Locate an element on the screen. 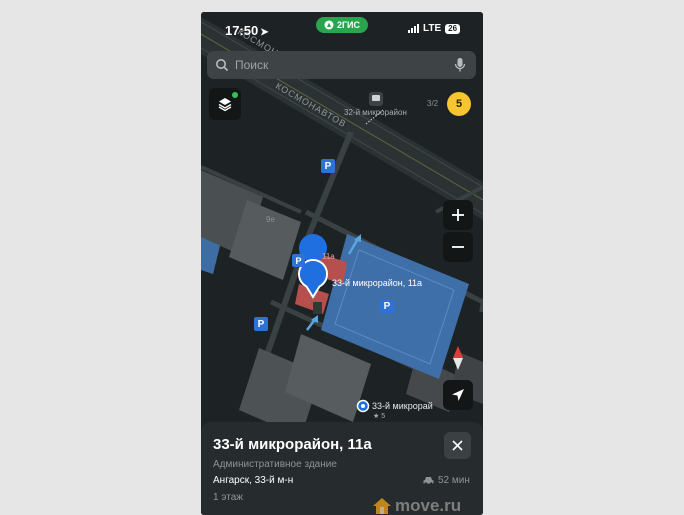 This screenshot has width=684, height=515. close-button is located at coordinates (457, 445).